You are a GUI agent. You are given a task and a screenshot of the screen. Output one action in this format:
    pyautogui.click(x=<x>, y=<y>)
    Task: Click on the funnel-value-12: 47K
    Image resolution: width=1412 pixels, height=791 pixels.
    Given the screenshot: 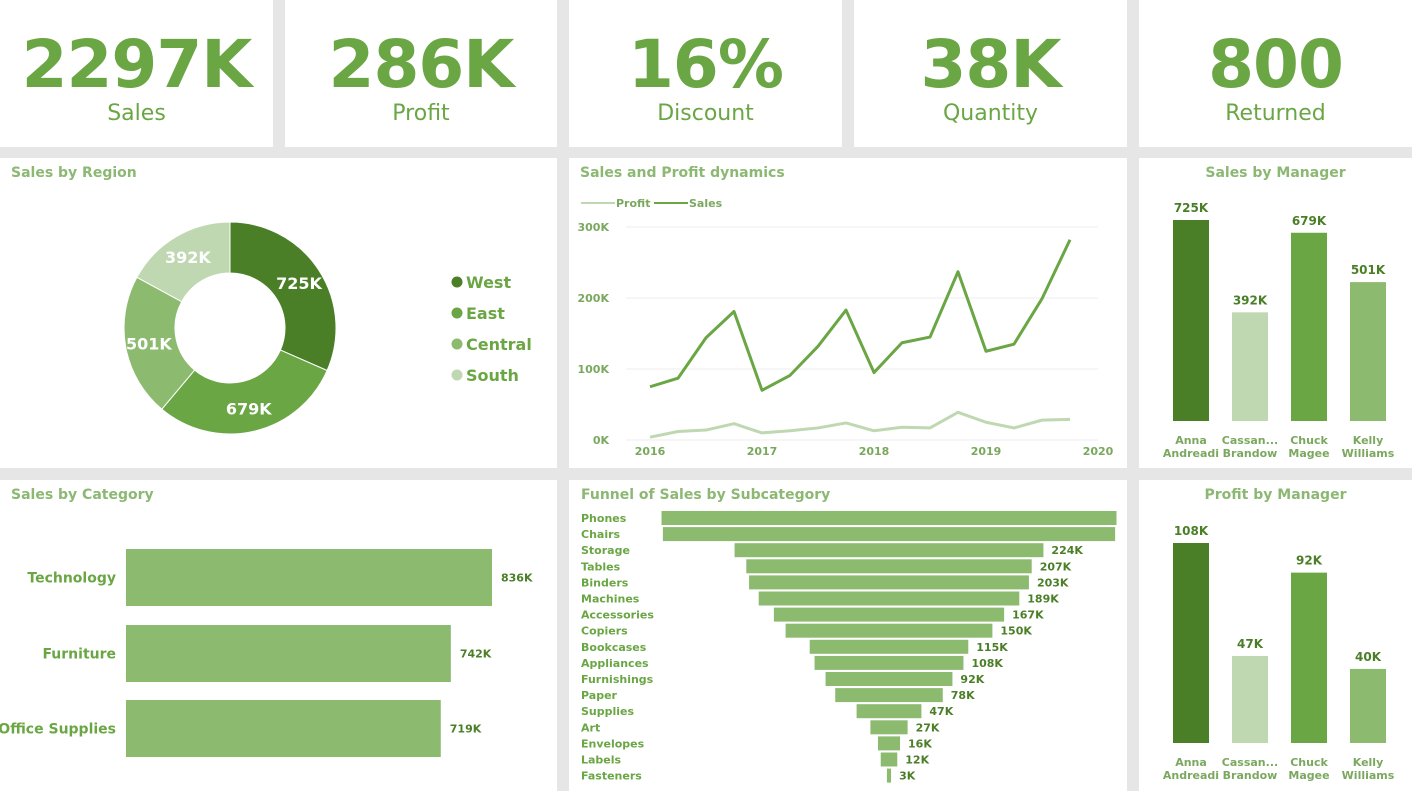 What is the action you would take?
    pyautogui.click(x=941, y=711)
    